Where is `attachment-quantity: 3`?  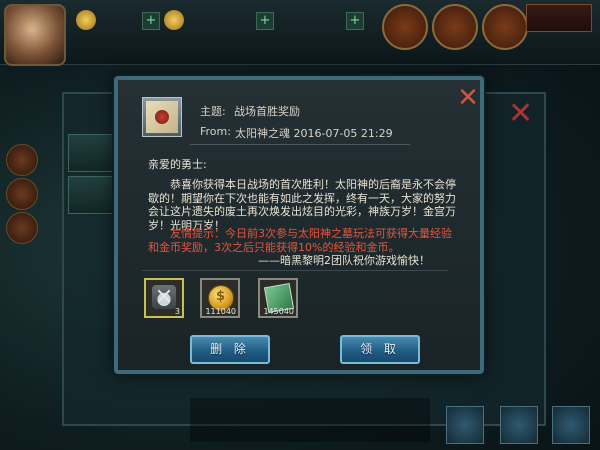
attachment-quantity: 3 is located at coordinates (177, 311).